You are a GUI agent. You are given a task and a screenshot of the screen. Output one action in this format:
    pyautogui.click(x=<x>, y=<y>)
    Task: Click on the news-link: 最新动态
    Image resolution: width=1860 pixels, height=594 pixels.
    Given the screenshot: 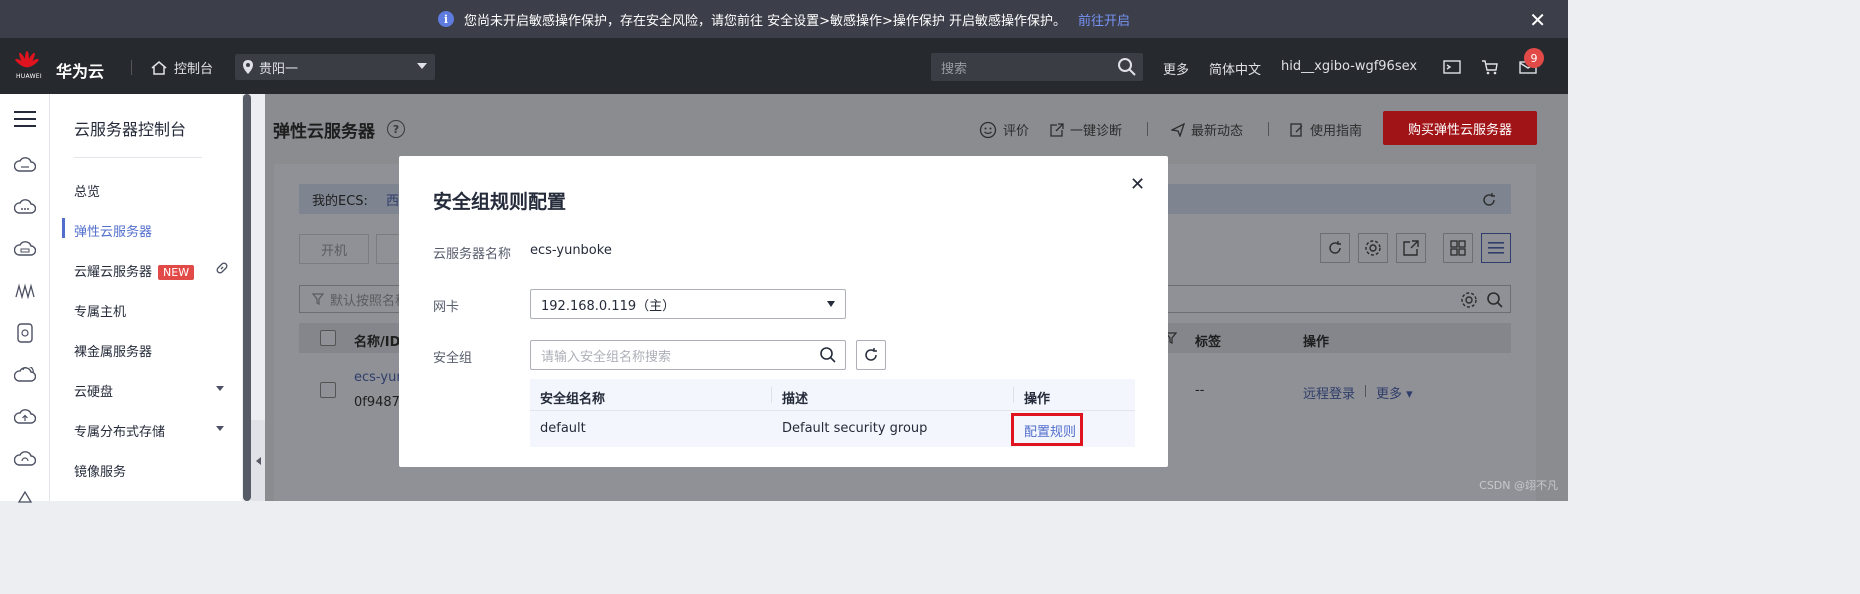 What is the action you would take?
    pyautogui.click(x=1207, y=129)
    